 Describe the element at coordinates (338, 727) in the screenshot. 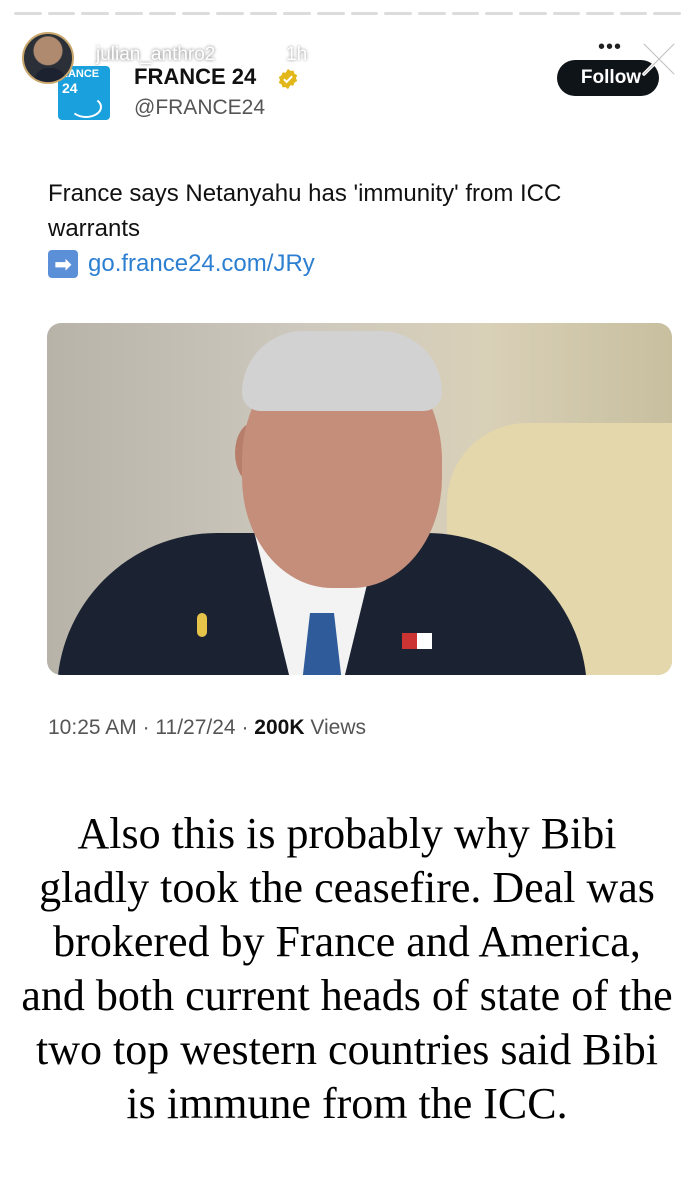

I see `views-label: Views` at that location.